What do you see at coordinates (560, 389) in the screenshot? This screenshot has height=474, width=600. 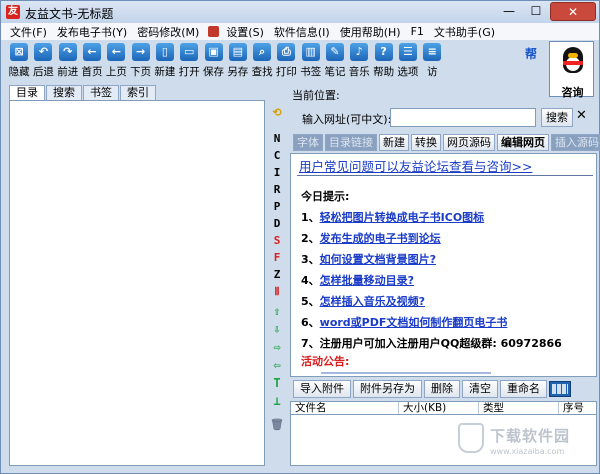 I see `view-mode-icon` at bounding box center [560, 389].